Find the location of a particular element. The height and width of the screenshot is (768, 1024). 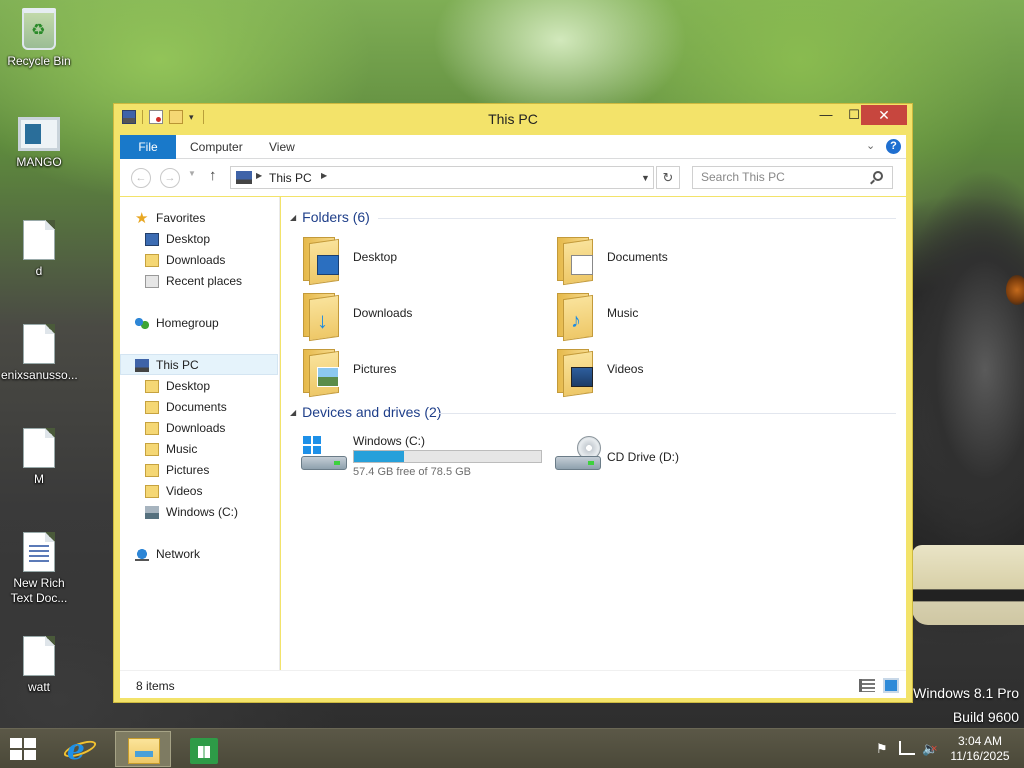

folders-group-header: ◢ Folders (6) is located at coordinates (330, 217).